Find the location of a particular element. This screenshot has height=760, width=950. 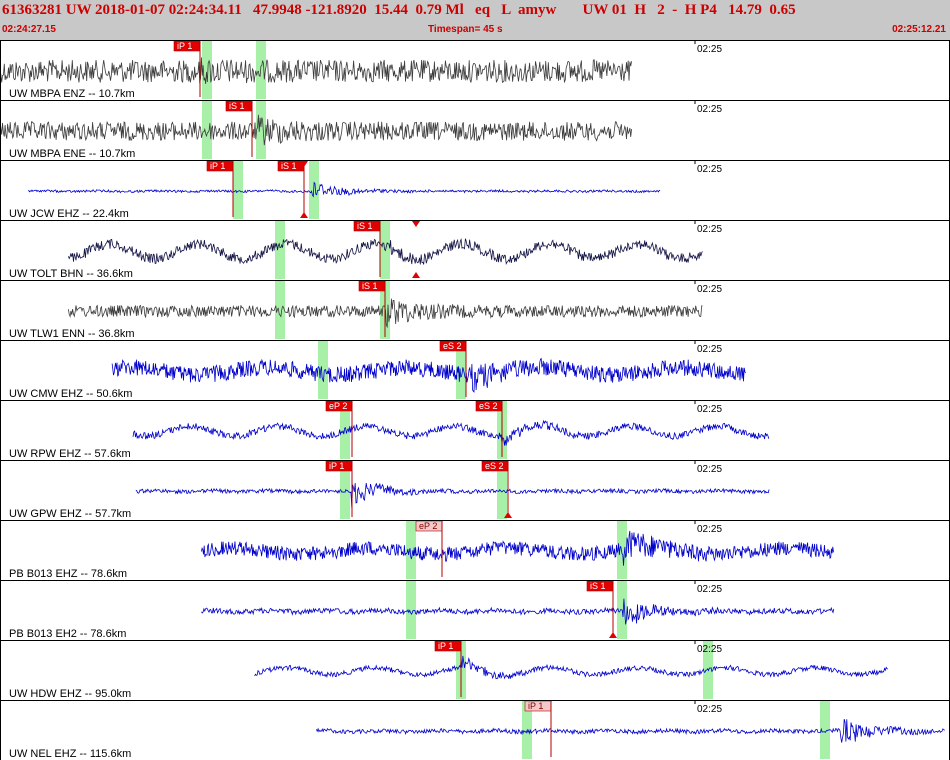

channel-label: UW NEL EHZ -- 115.6km is located at coordinates (70, 754).